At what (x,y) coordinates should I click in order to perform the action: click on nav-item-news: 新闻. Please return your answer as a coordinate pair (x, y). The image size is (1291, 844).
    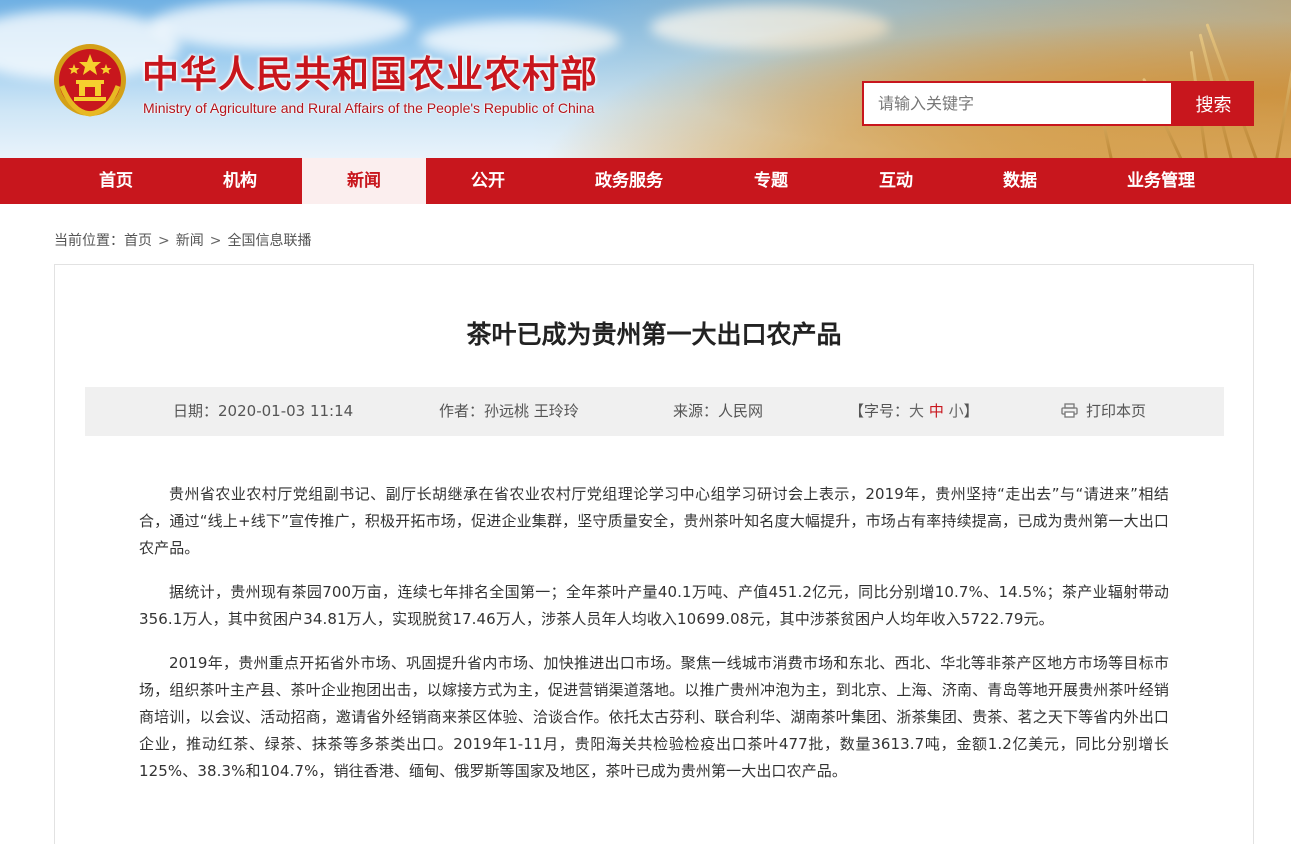
    Looking at the image, I should click on (364, 181).